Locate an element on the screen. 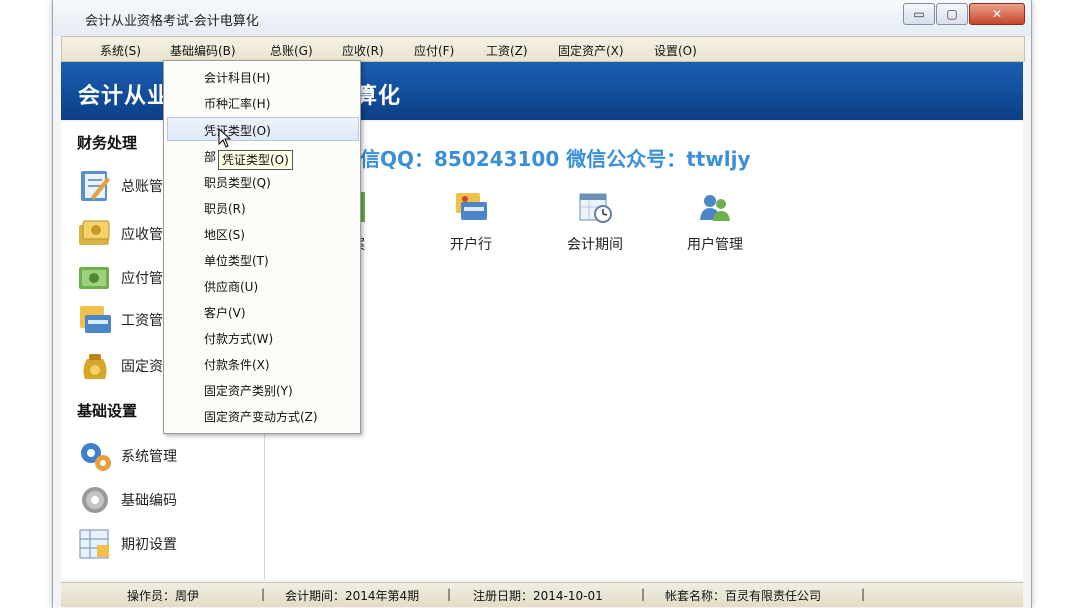  users-icon is located at coordinates (715, 207).